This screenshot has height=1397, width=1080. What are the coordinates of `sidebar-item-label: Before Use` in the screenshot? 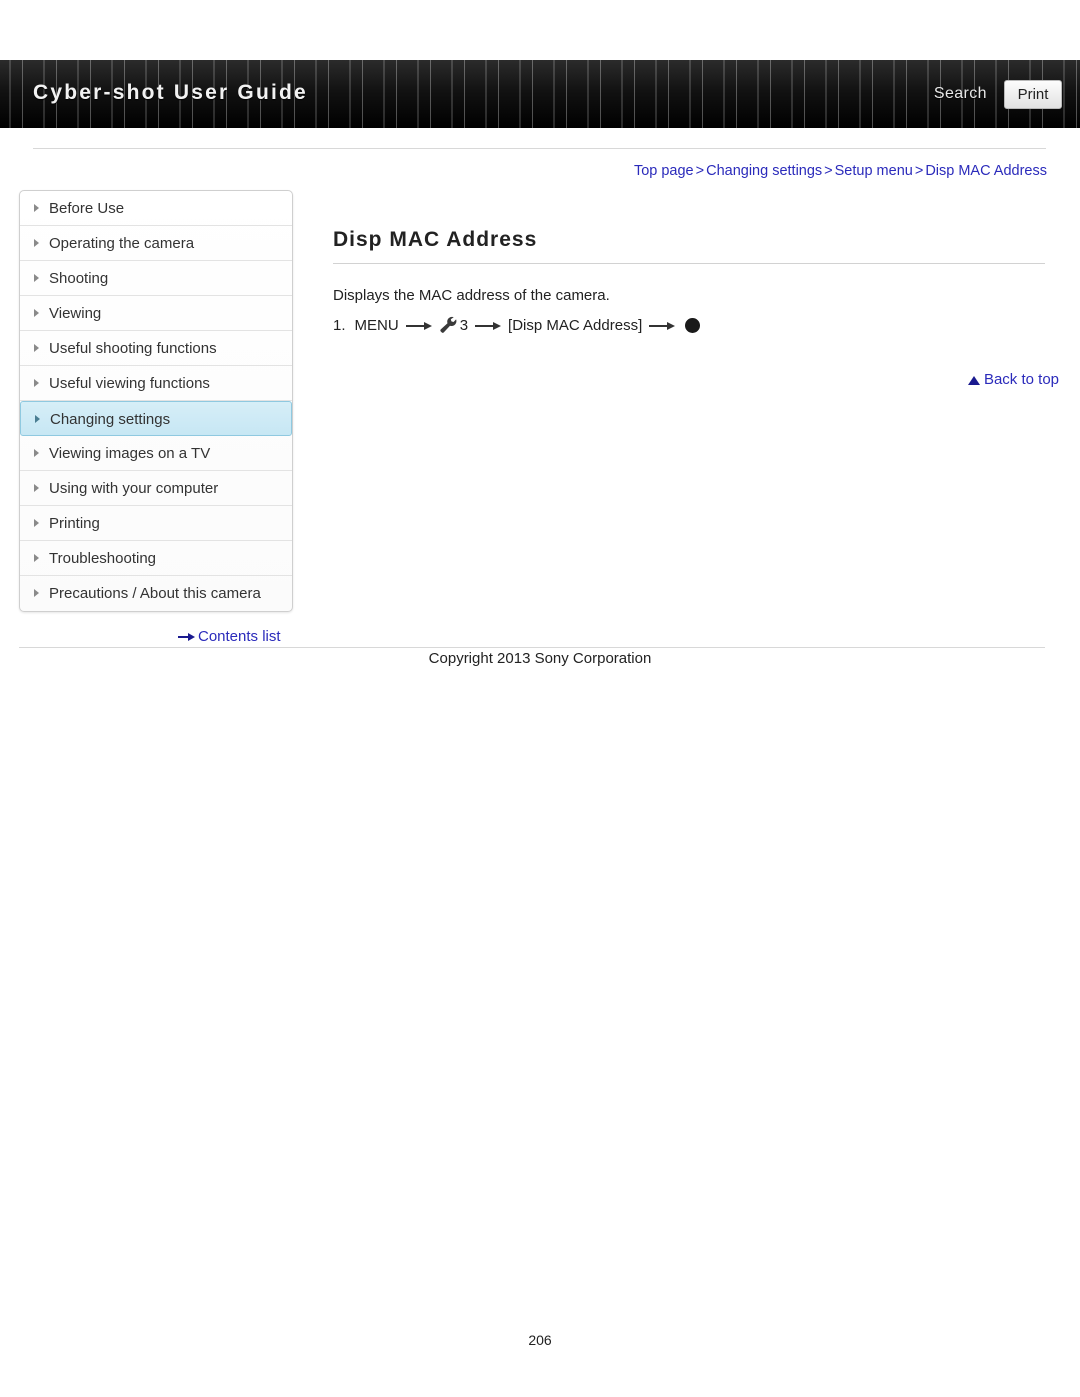 It's located at (87, 208).